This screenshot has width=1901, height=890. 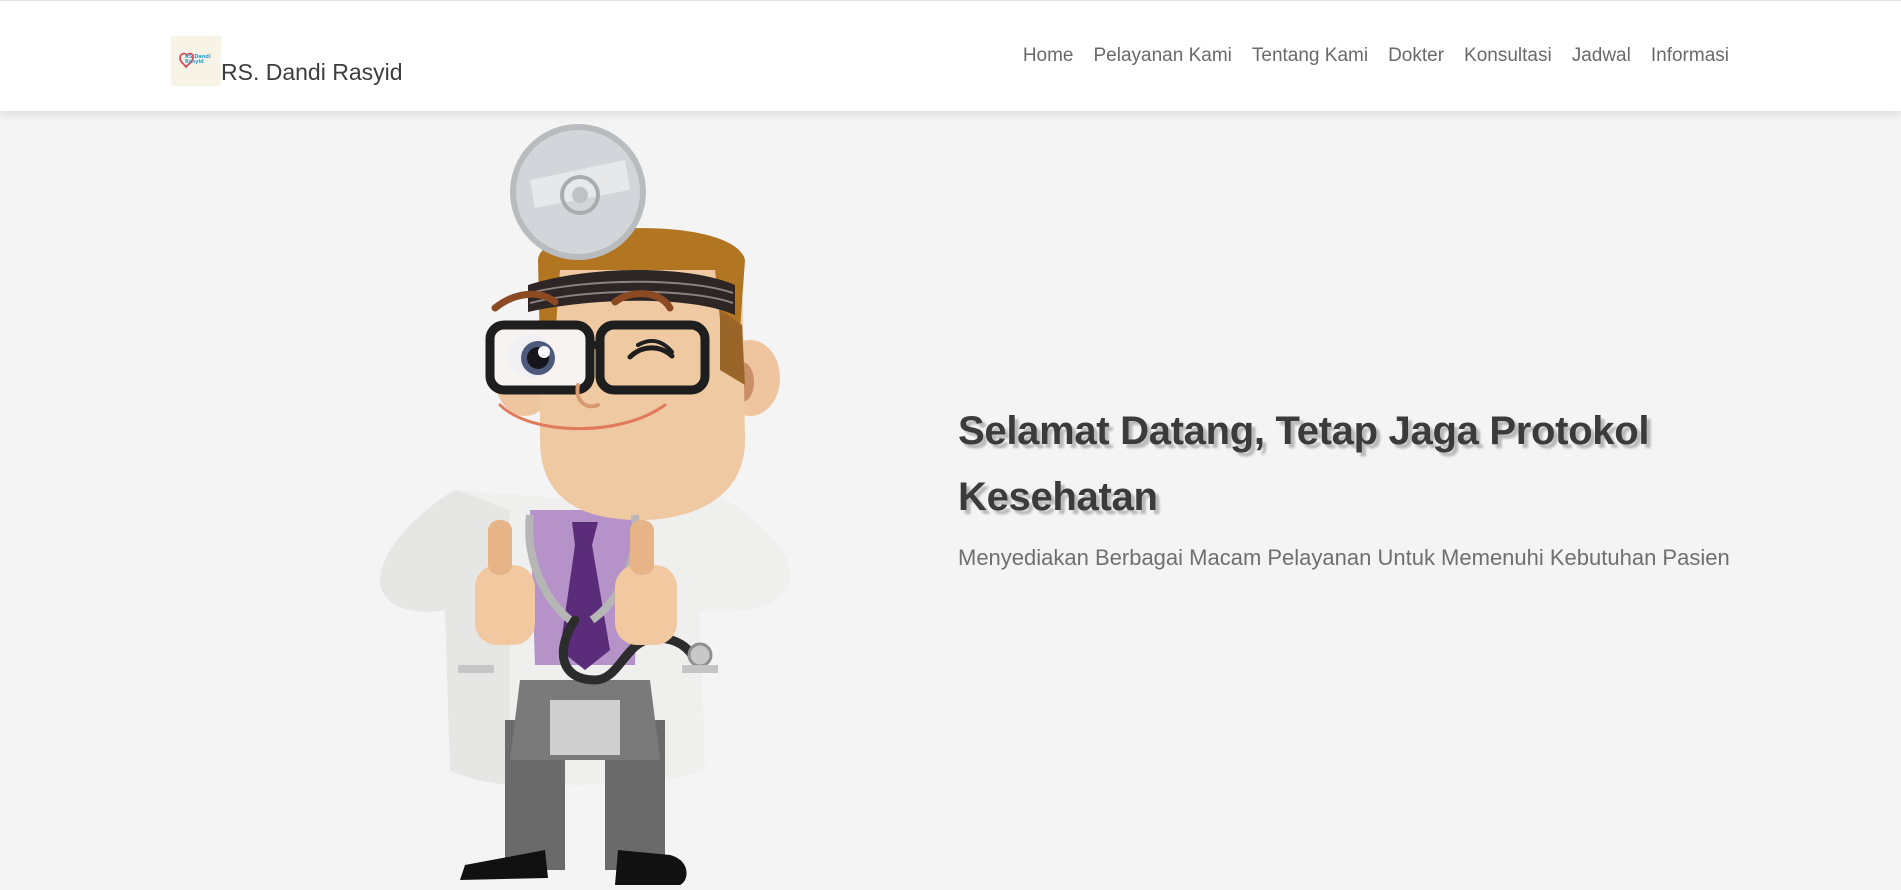 What do you see at coordinates (1601, 55) in the screenshot?
I see `nav-jadwal: Jadwal` at bounding box center [1601, 55].